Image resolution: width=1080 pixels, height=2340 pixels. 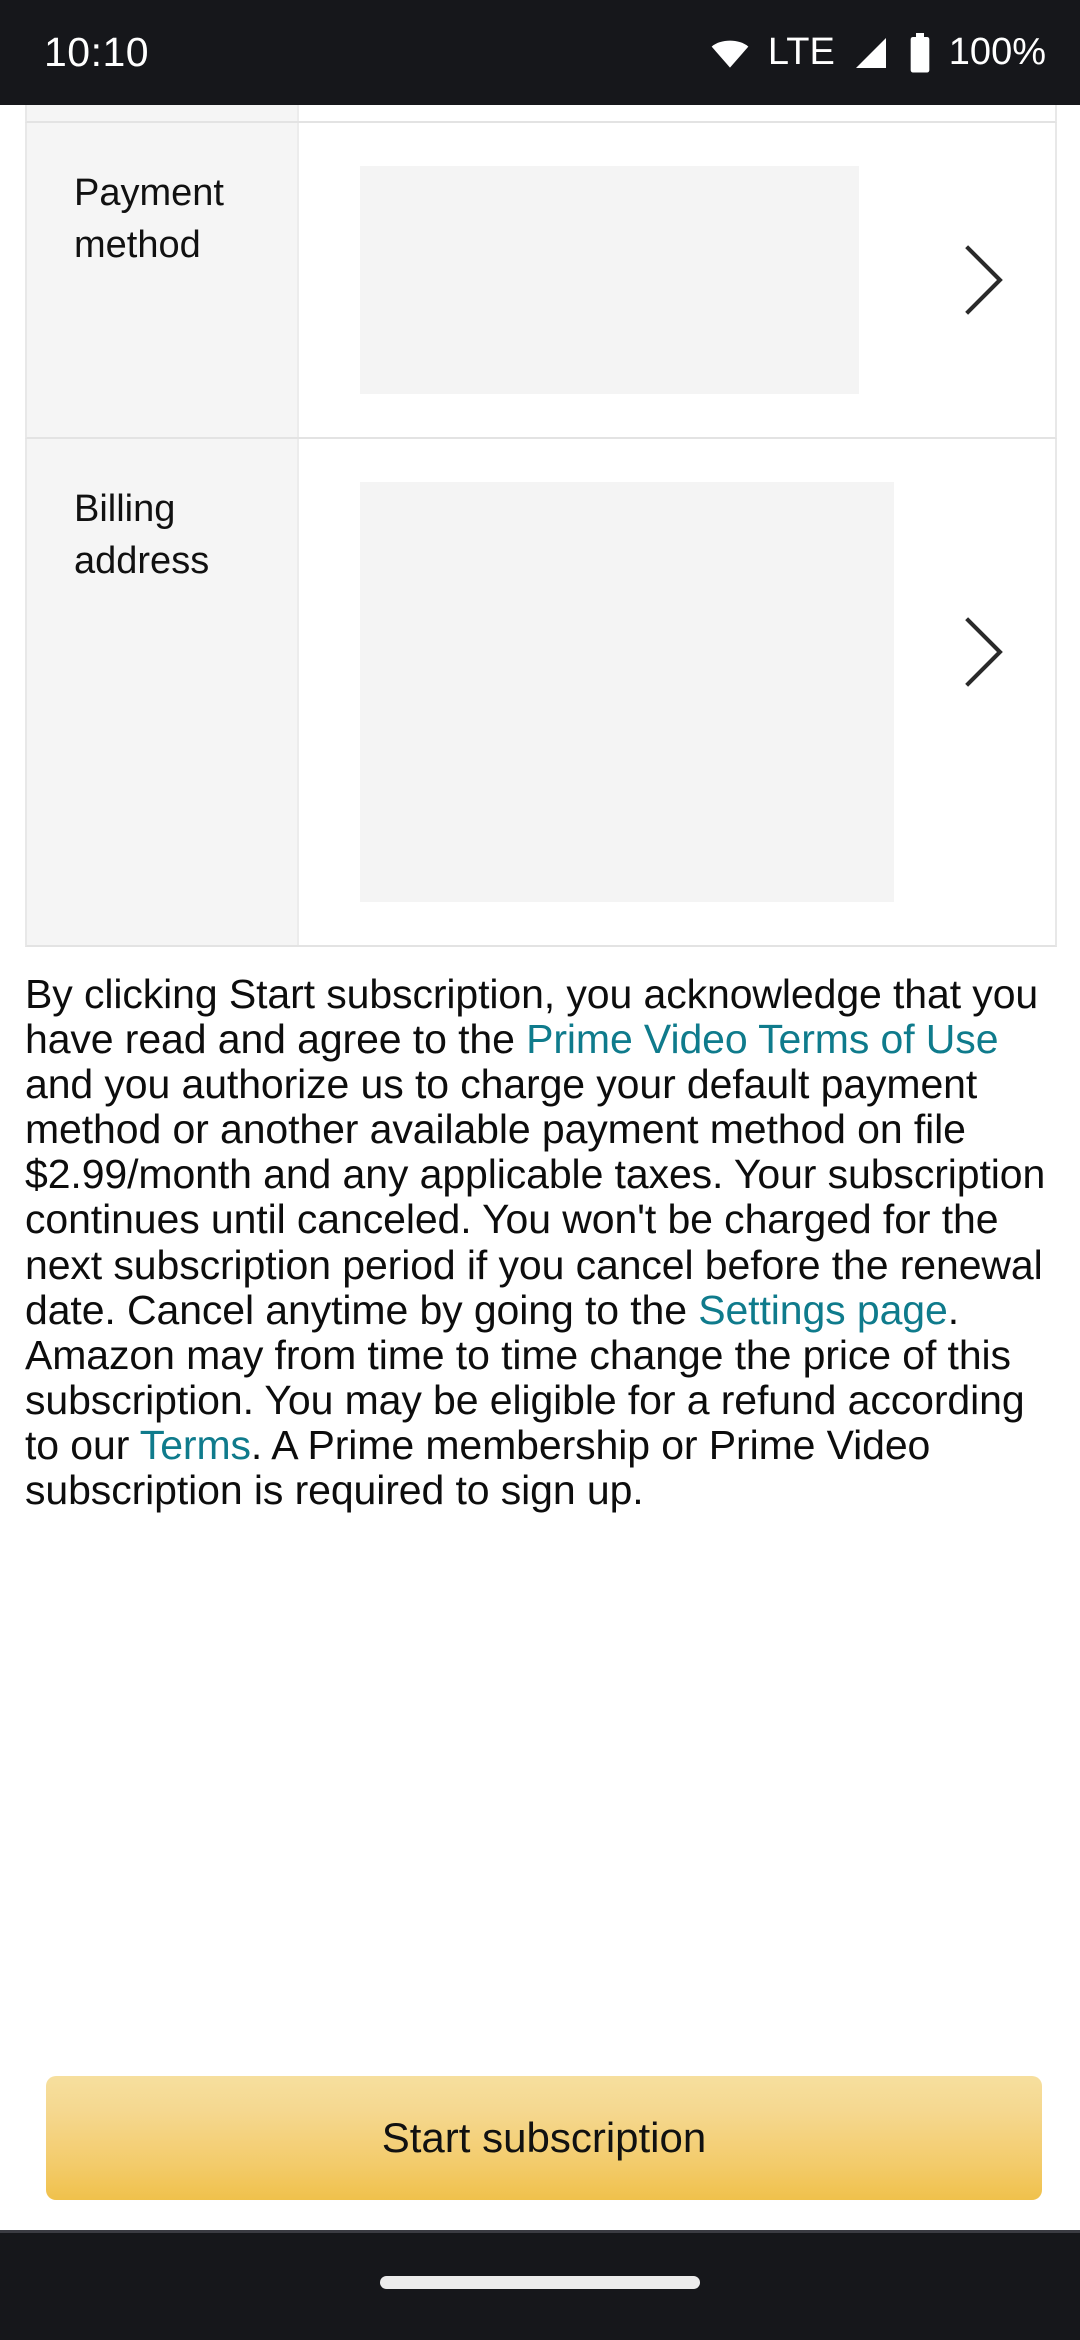 I want to click on status-bar: 10:10 LTE 100%, so click(x=540, y=52).